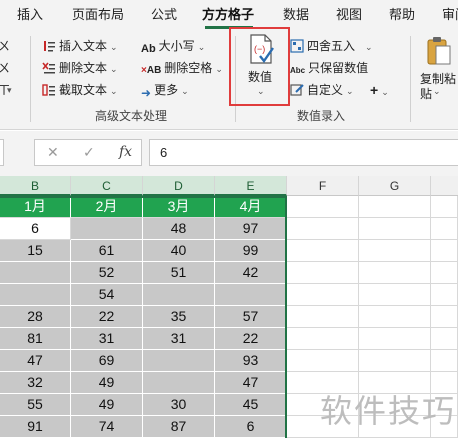 The height and width of the screenshot is (438, 458). Describe the element at coordinates (35, 405) in the screenshot. I see `table-cell: 55` at that location.